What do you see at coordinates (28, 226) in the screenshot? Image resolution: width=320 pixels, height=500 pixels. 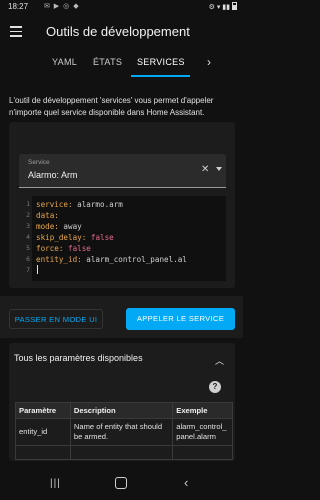 I see `line-number: 3` at bounding box center [28, 226].